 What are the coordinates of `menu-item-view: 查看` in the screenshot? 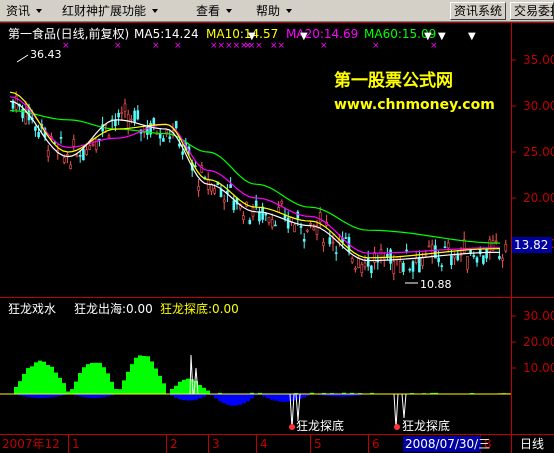 It's located at (214, 11).